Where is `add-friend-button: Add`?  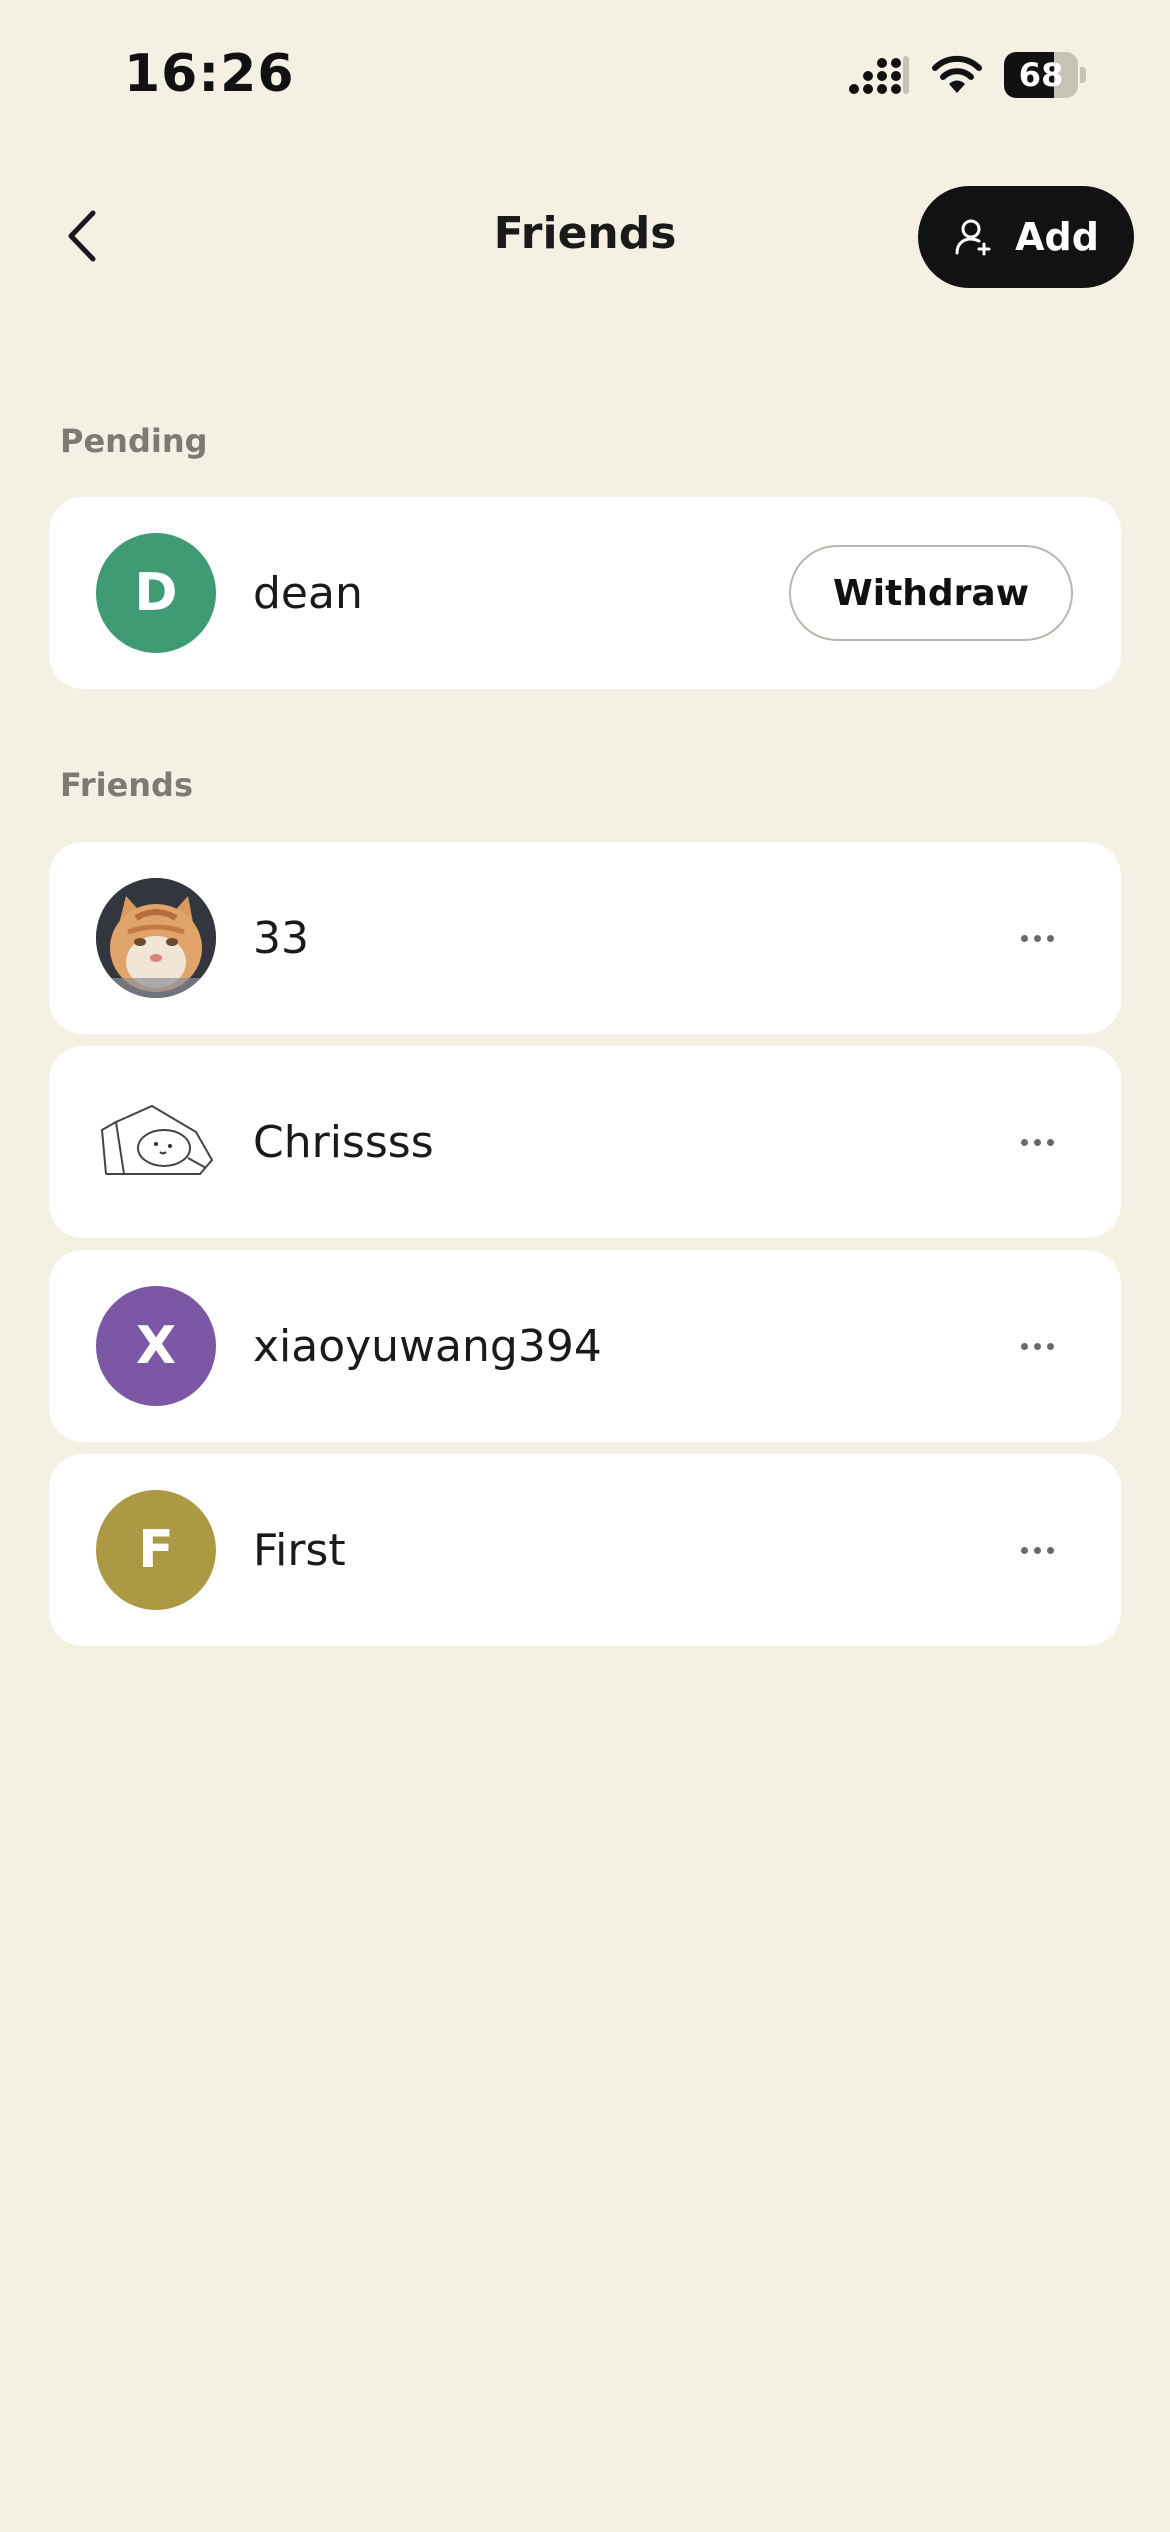
add-friend-button: Add is located at coordinates (1026, 237).